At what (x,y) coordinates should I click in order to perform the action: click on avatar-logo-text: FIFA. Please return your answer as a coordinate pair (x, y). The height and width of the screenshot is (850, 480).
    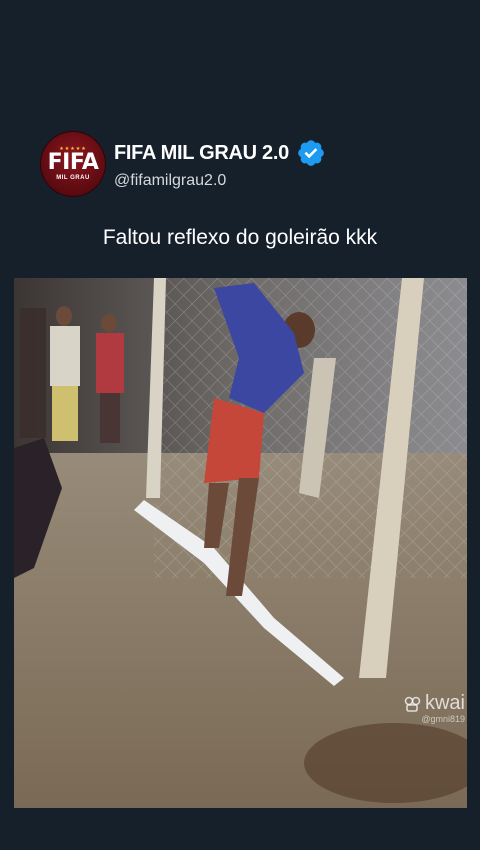
    Looking at the image, I should click on (73, 162).